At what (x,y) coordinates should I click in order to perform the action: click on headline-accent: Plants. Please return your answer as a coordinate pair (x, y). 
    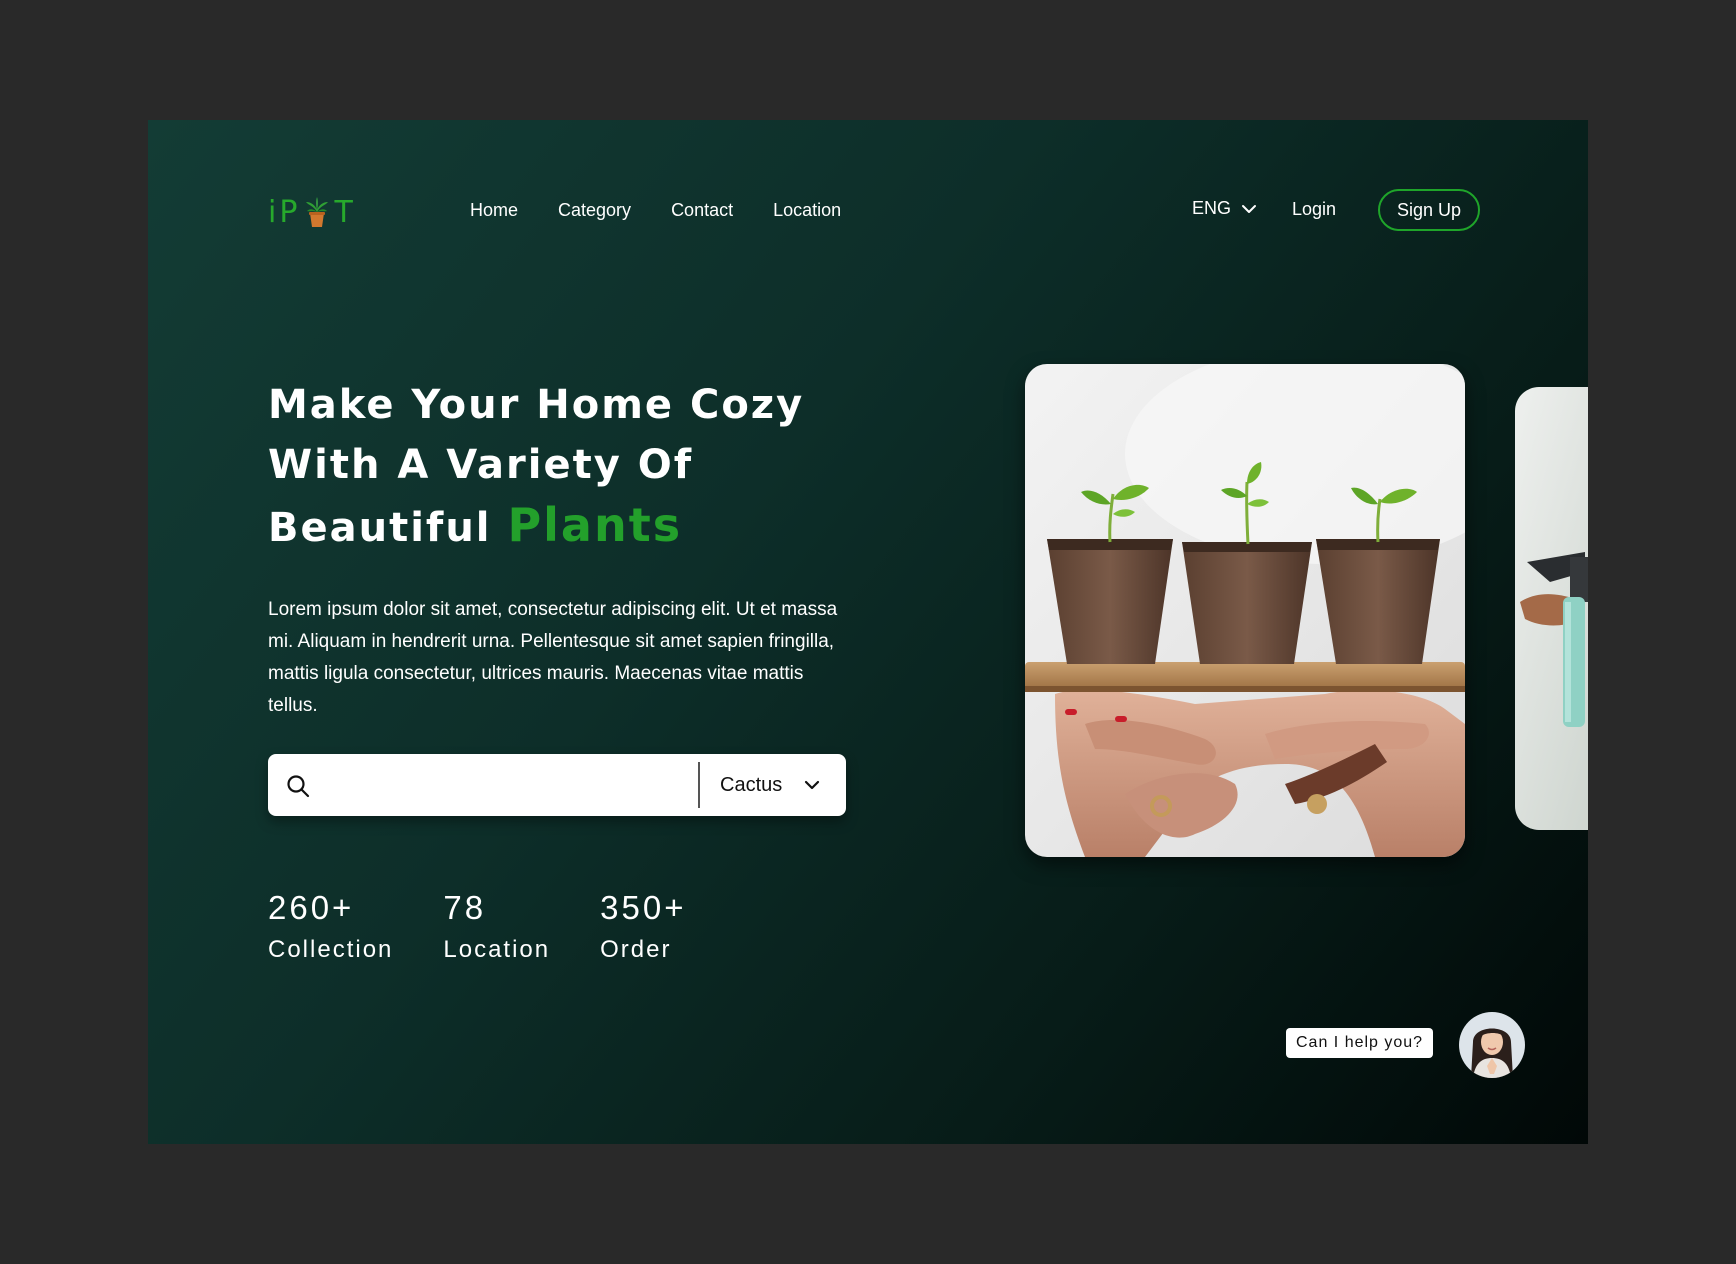
    Looking at the image, I should click on (595, 525).